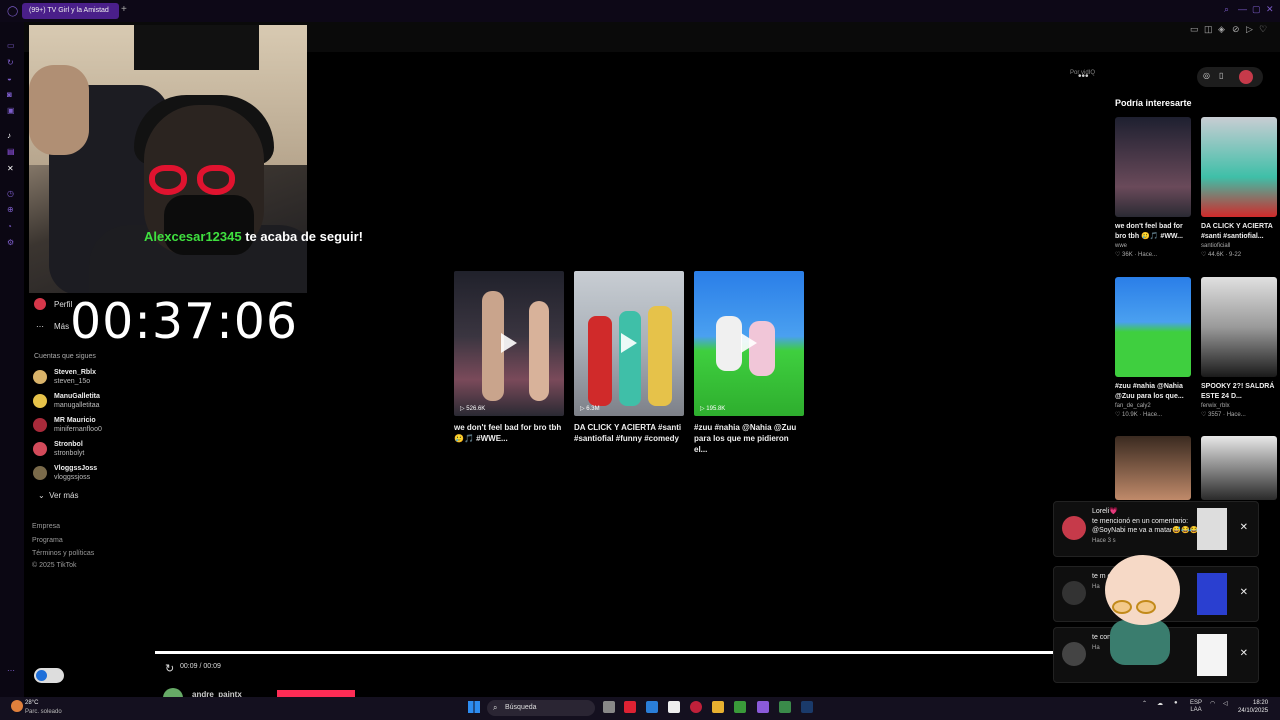  I want to click on replay-icon: ↻, so click(169, 668).